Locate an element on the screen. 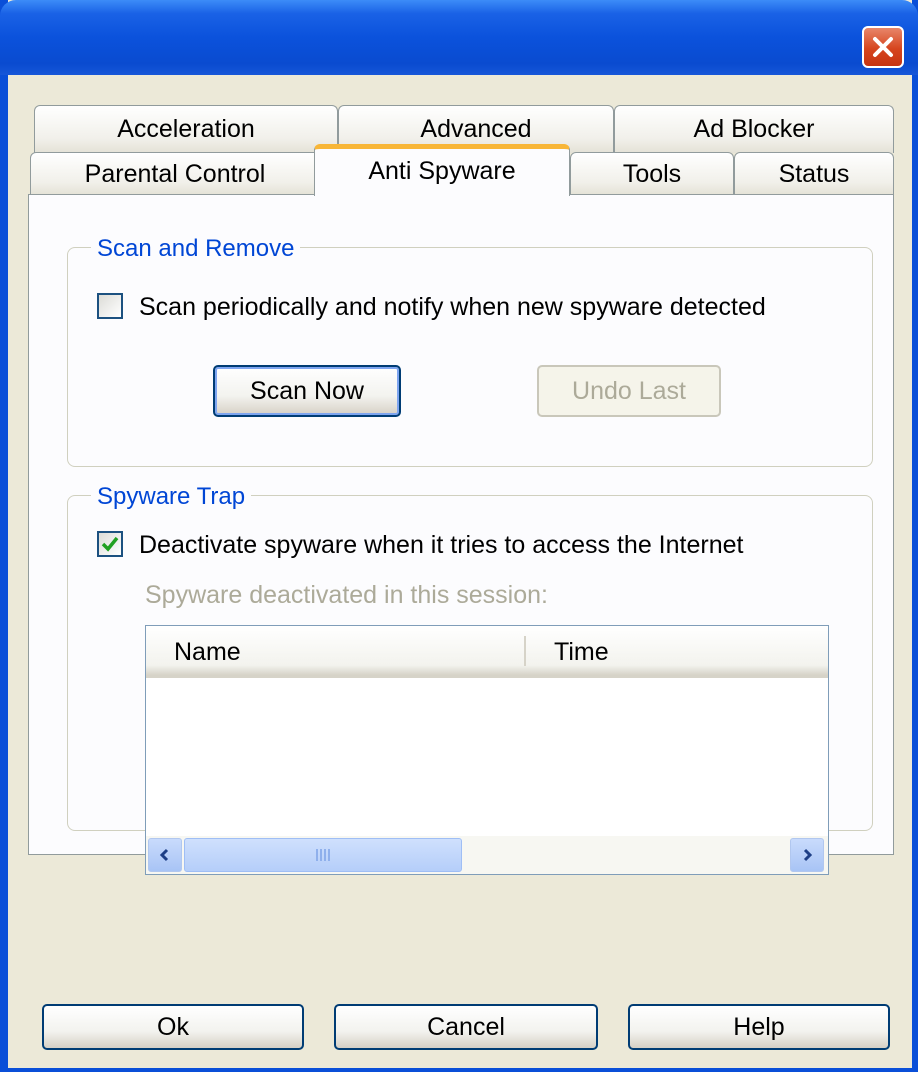  list-header: Name Time is located at coordinates (487, 652).